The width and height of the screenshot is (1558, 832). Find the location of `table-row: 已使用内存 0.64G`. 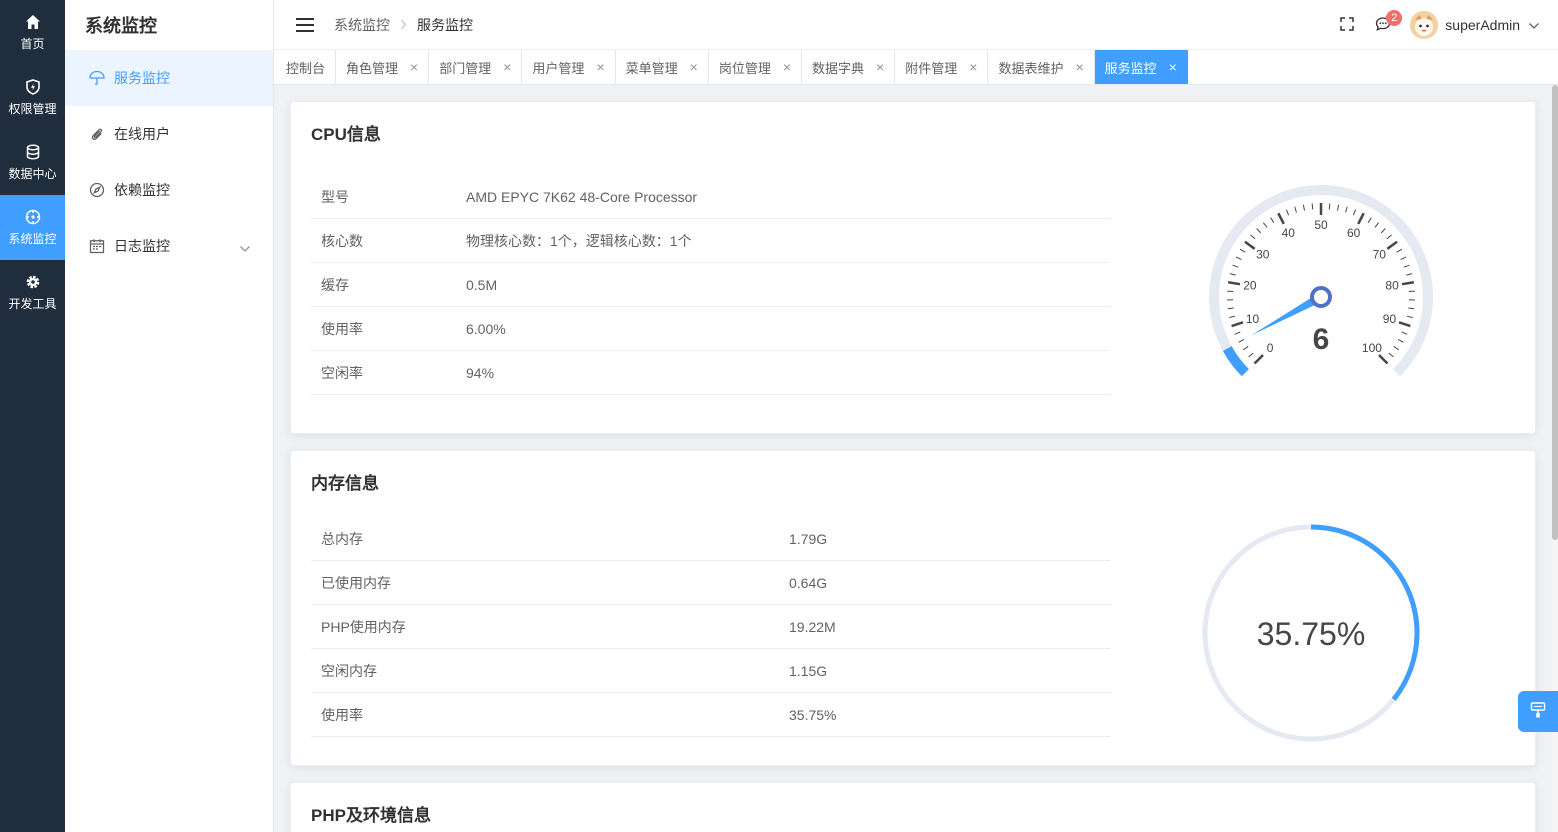

table-row: 已使用内存 0.64G is located at coordinates (710, 583).